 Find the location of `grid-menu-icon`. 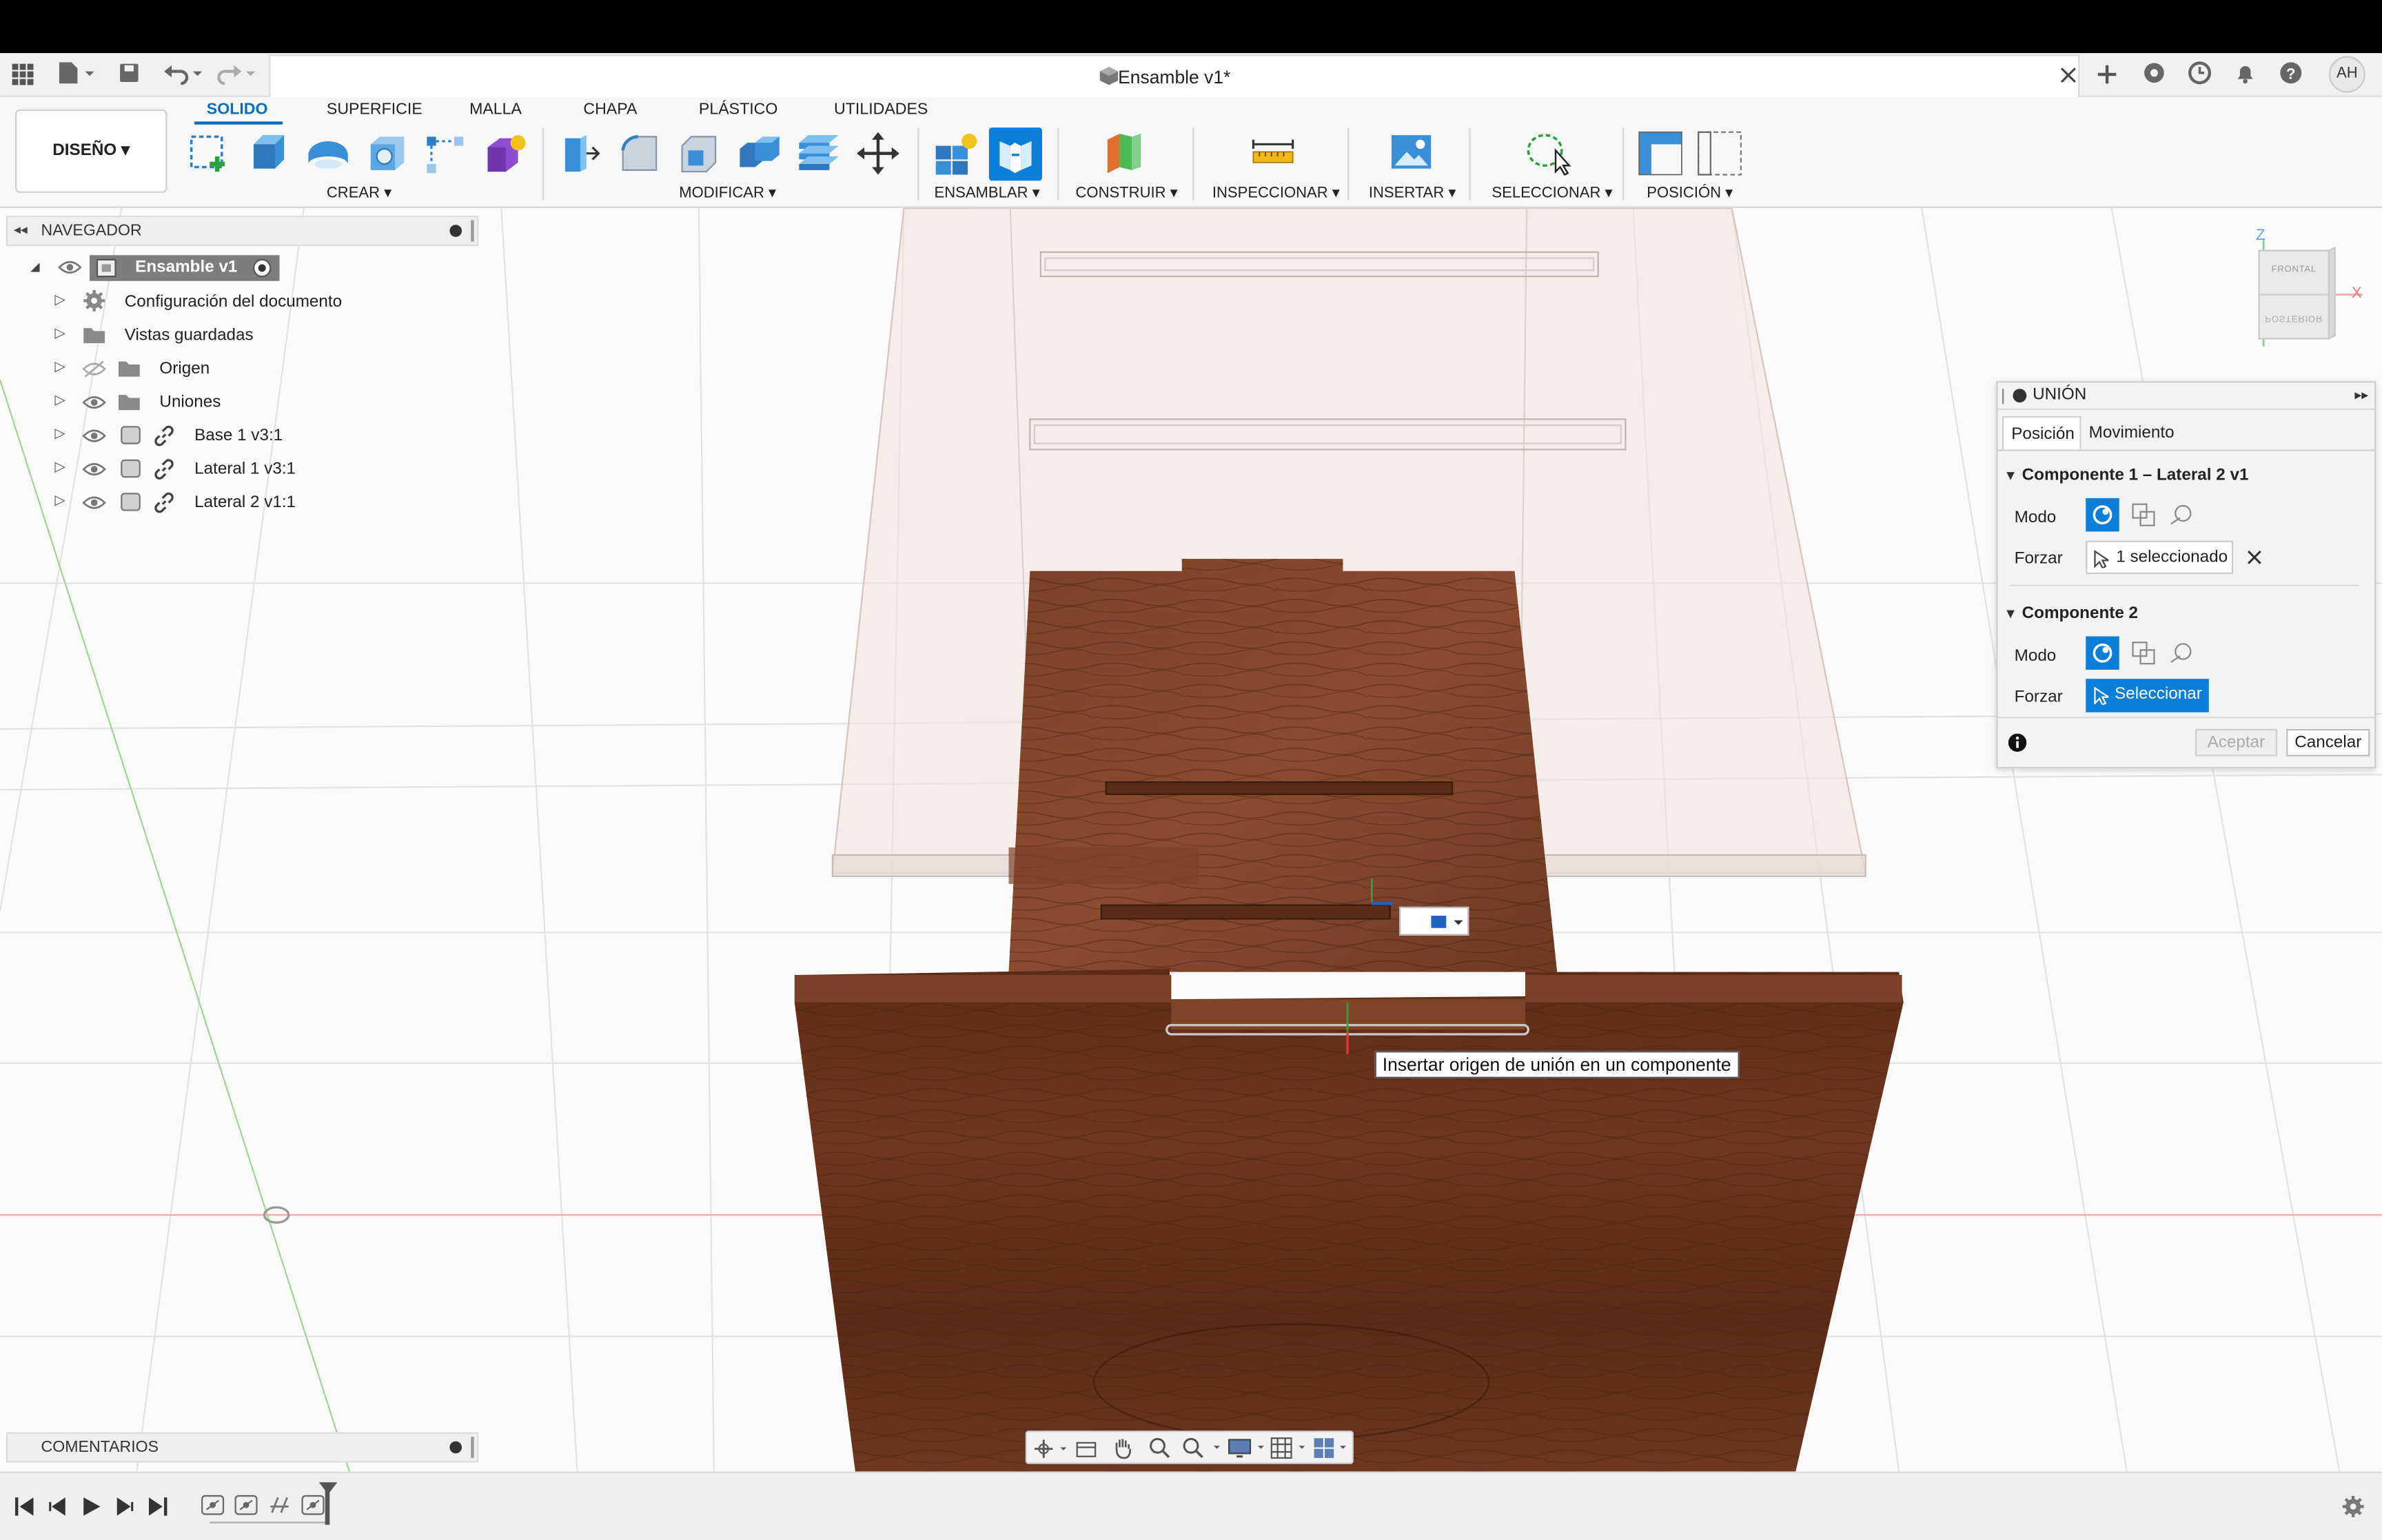

grid-menu-icon is located at coordinates (22, 74).